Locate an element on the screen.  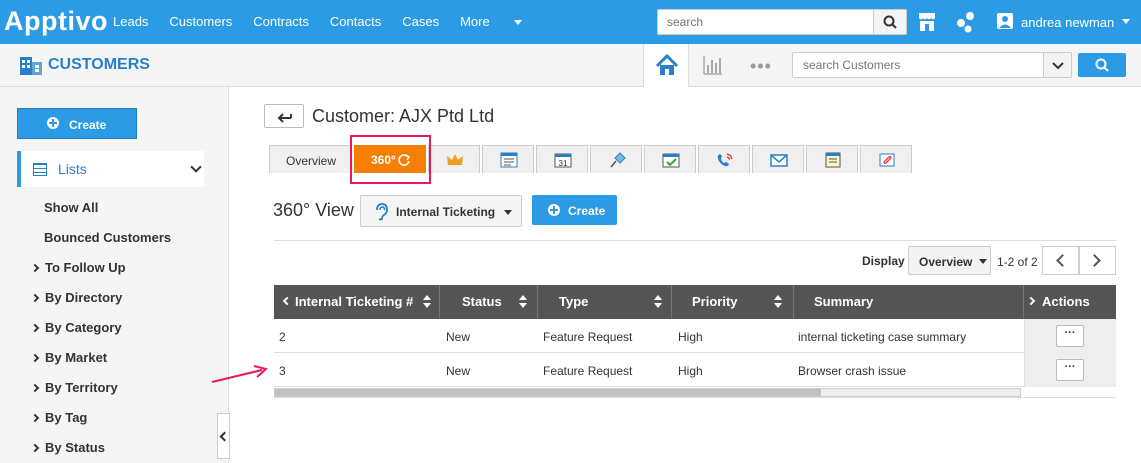
column-header-label: Internal Ticketing # is located at coordinates (354, 301).